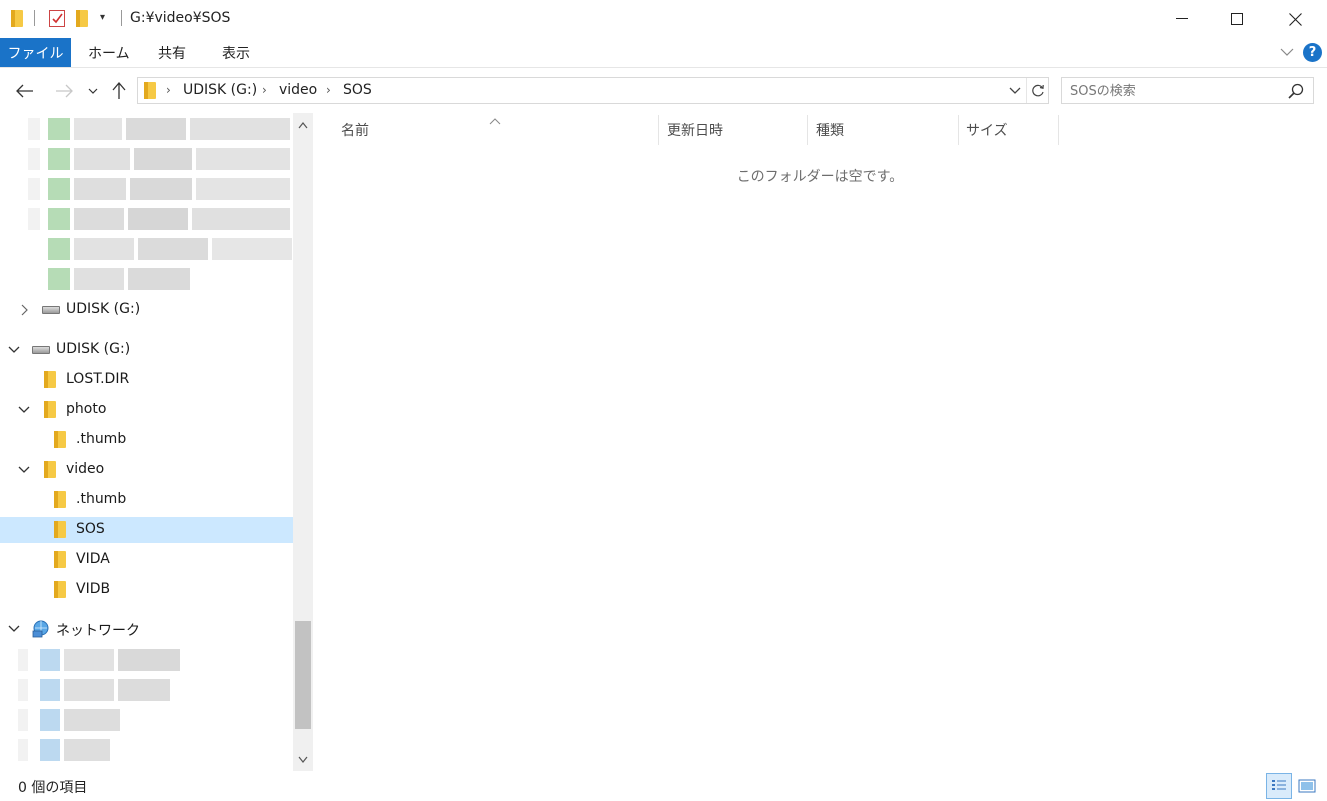 Image resolution: width=1327 pixels, height=801 pixels. I want to click on window-title: G:¥video¥SOS, so click(180, 18).